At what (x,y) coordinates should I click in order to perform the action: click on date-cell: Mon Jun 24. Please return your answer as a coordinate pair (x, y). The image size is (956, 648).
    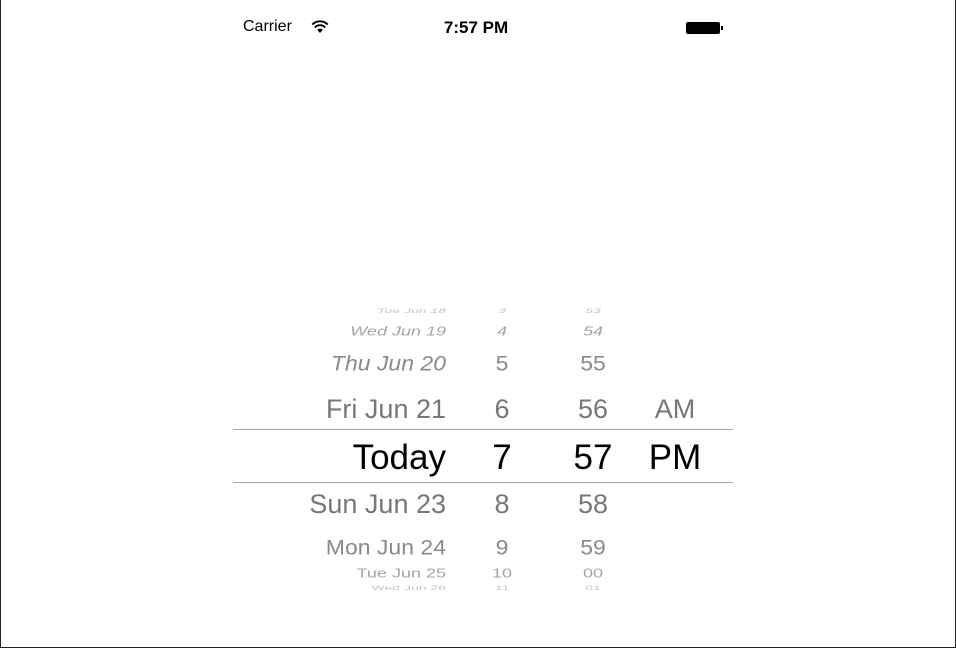
    Looking at the image, I should click on (386, 547).